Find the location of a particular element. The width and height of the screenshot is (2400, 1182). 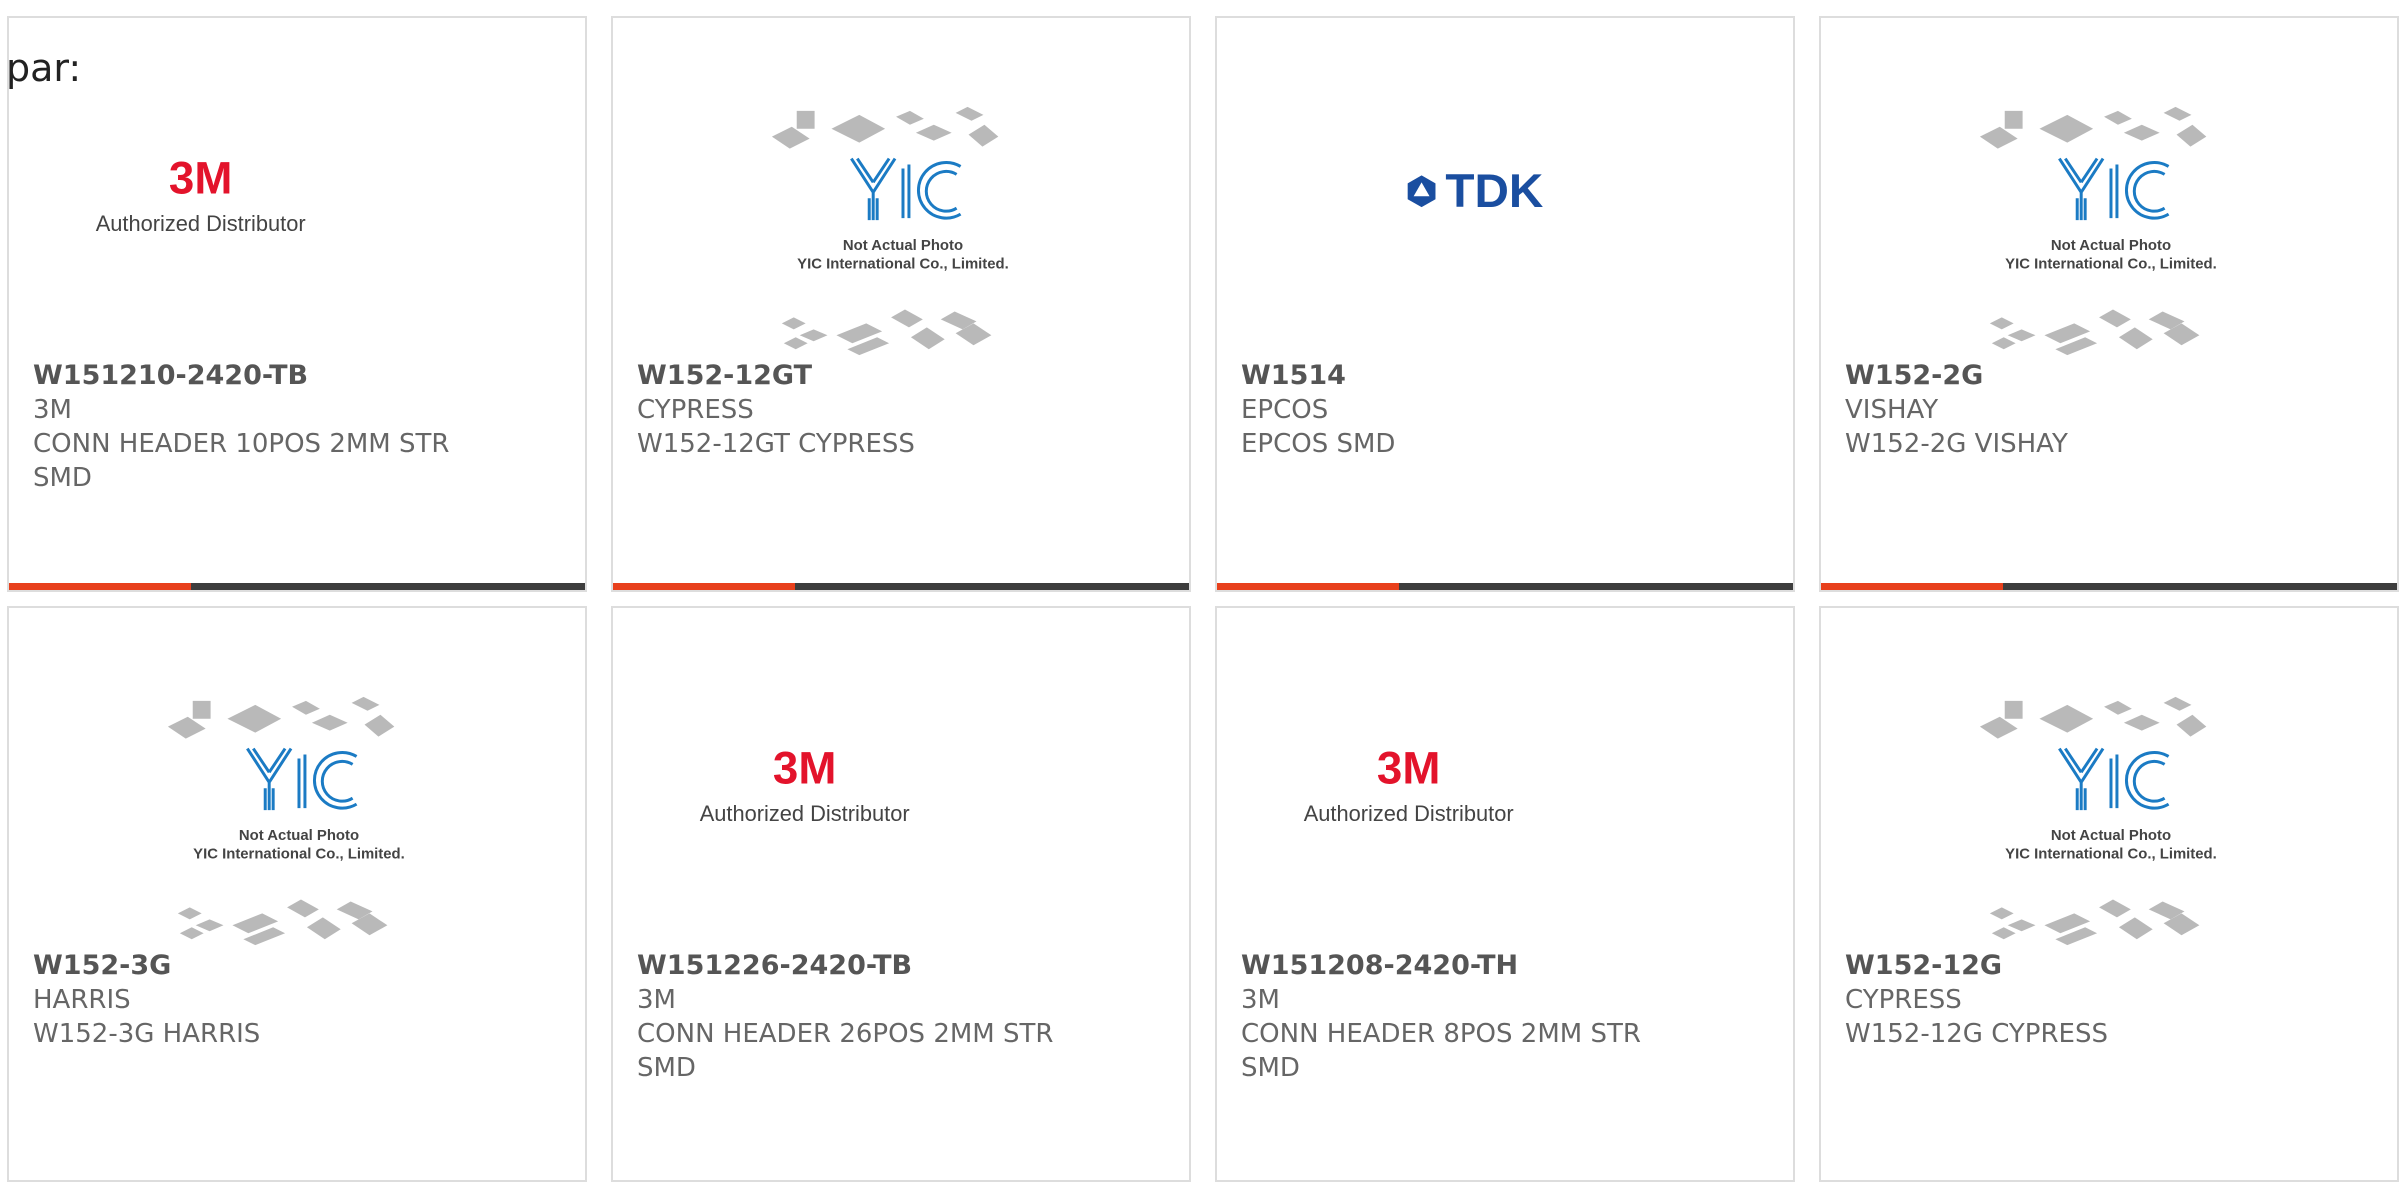

part-number: W152-12GT is located at coordinates (848, 376).